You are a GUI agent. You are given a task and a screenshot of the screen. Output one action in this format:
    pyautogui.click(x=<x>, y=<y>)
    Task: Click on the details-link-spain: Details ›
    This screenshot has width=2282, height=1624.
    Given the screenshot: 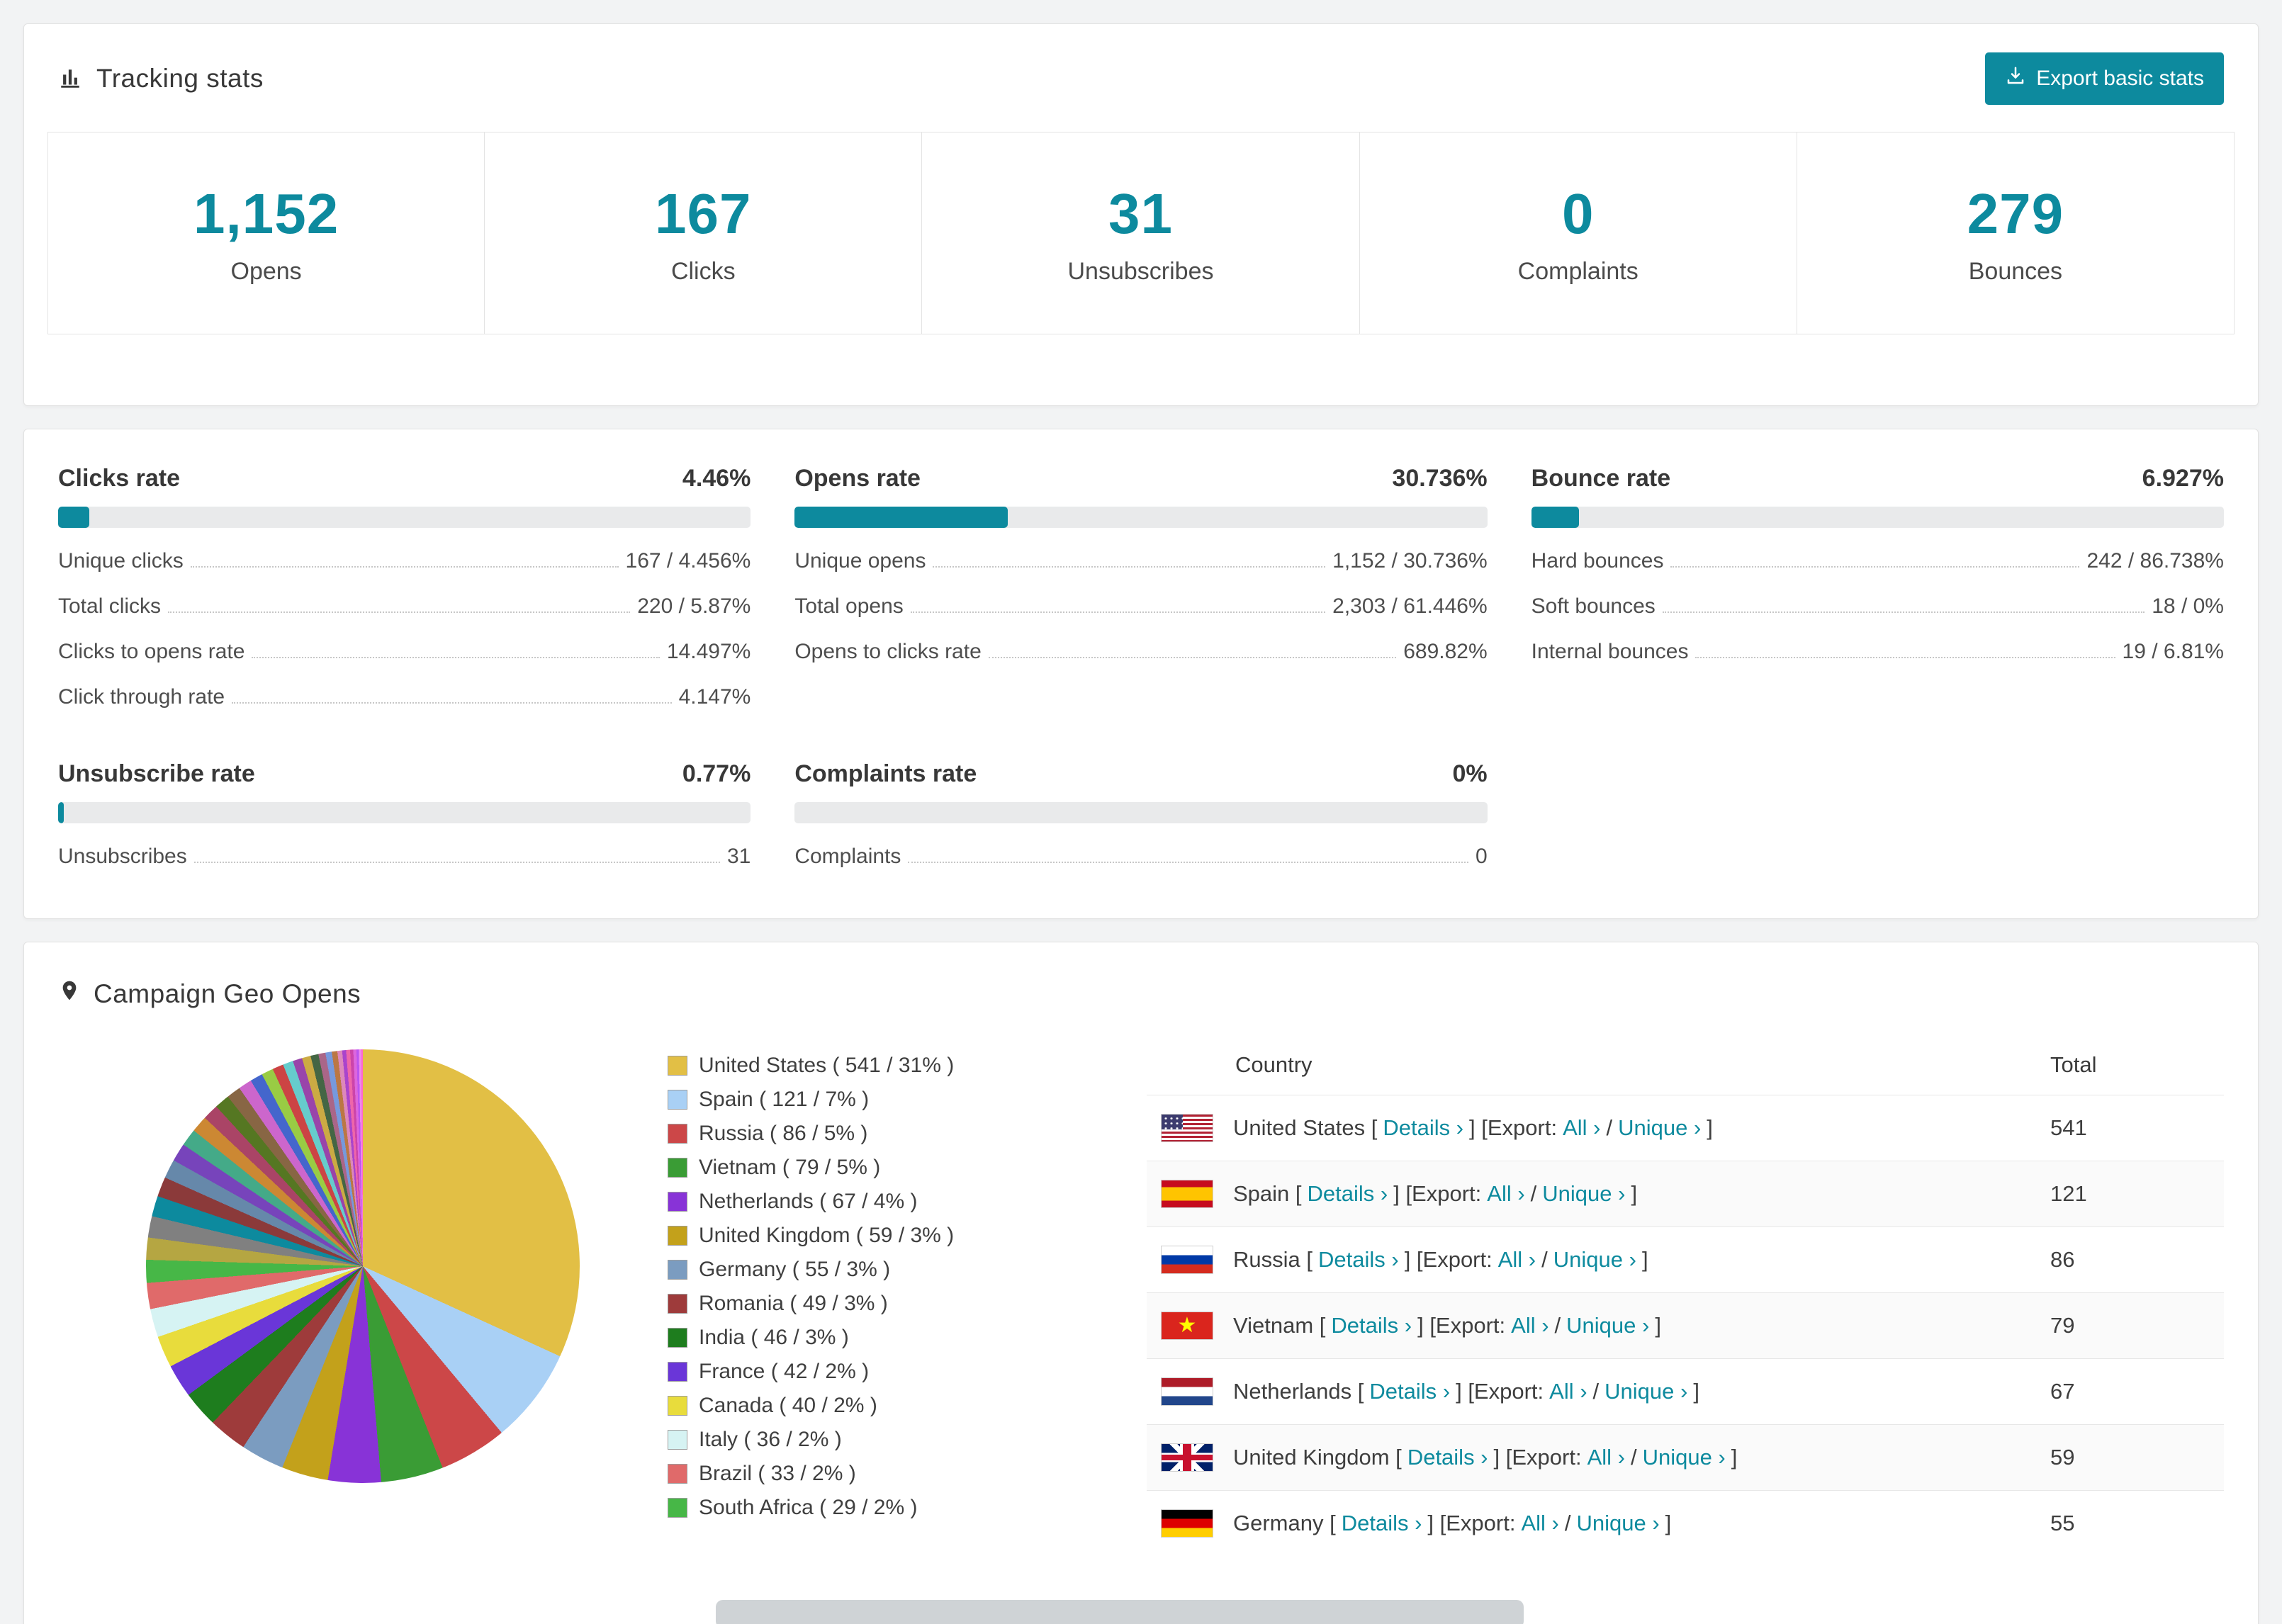 What is the action you would take?
    pyautogui.click(x=1348, y=1194)
    